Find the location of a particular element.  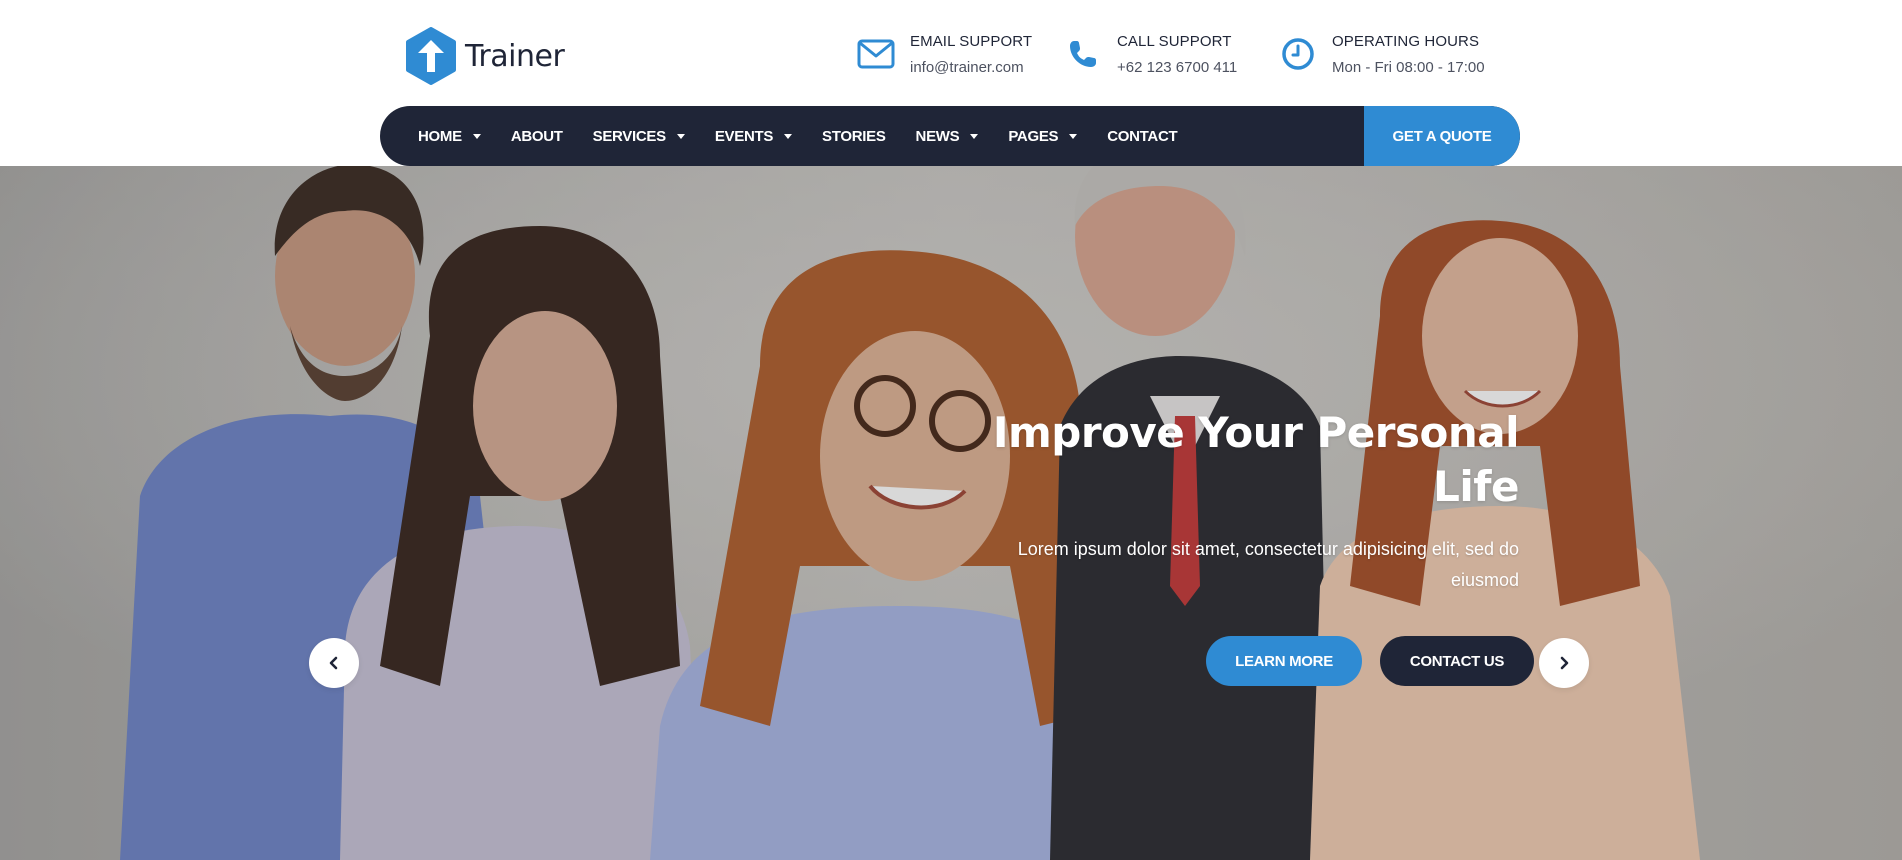

phone-icon is located at coordinates (1083, 54).